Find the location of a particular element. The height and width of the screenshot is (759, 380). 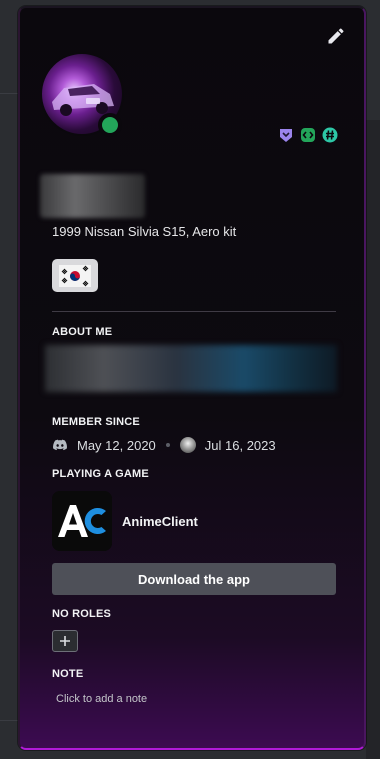

note-input: Click to add a note is located at coordinates (101, 699).